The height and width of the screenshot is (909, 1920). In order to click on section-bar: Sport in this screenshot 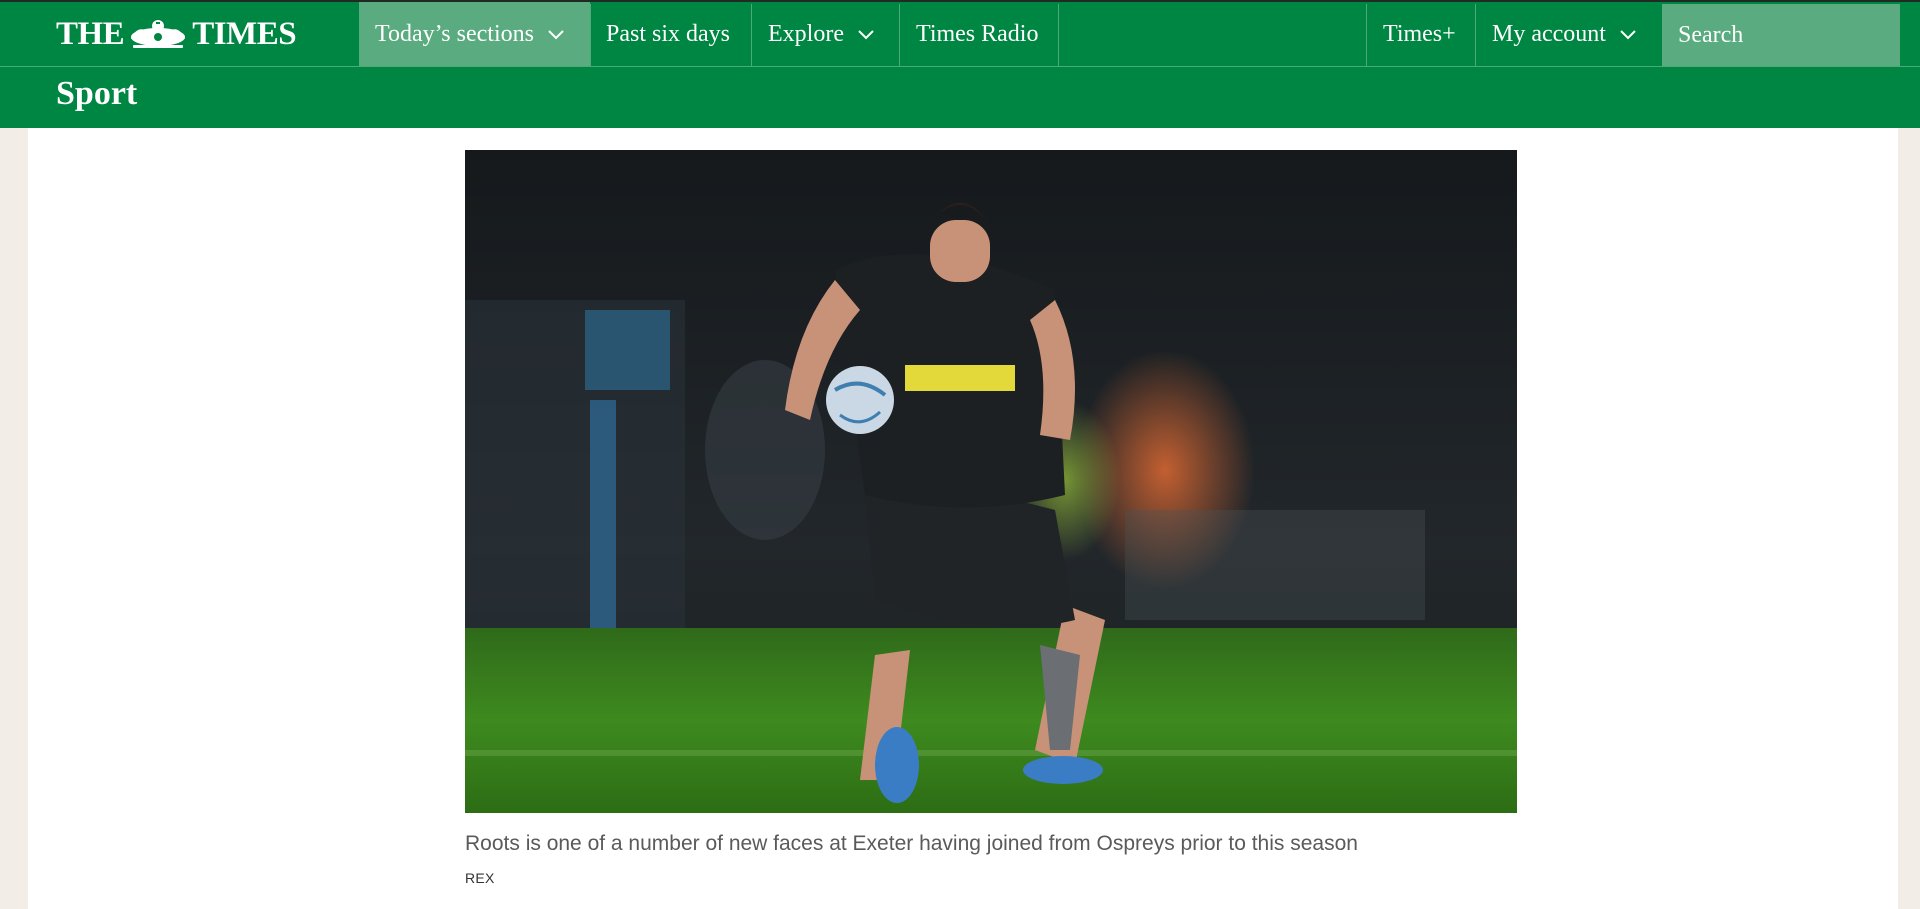, I will do `click(960, 97)`.